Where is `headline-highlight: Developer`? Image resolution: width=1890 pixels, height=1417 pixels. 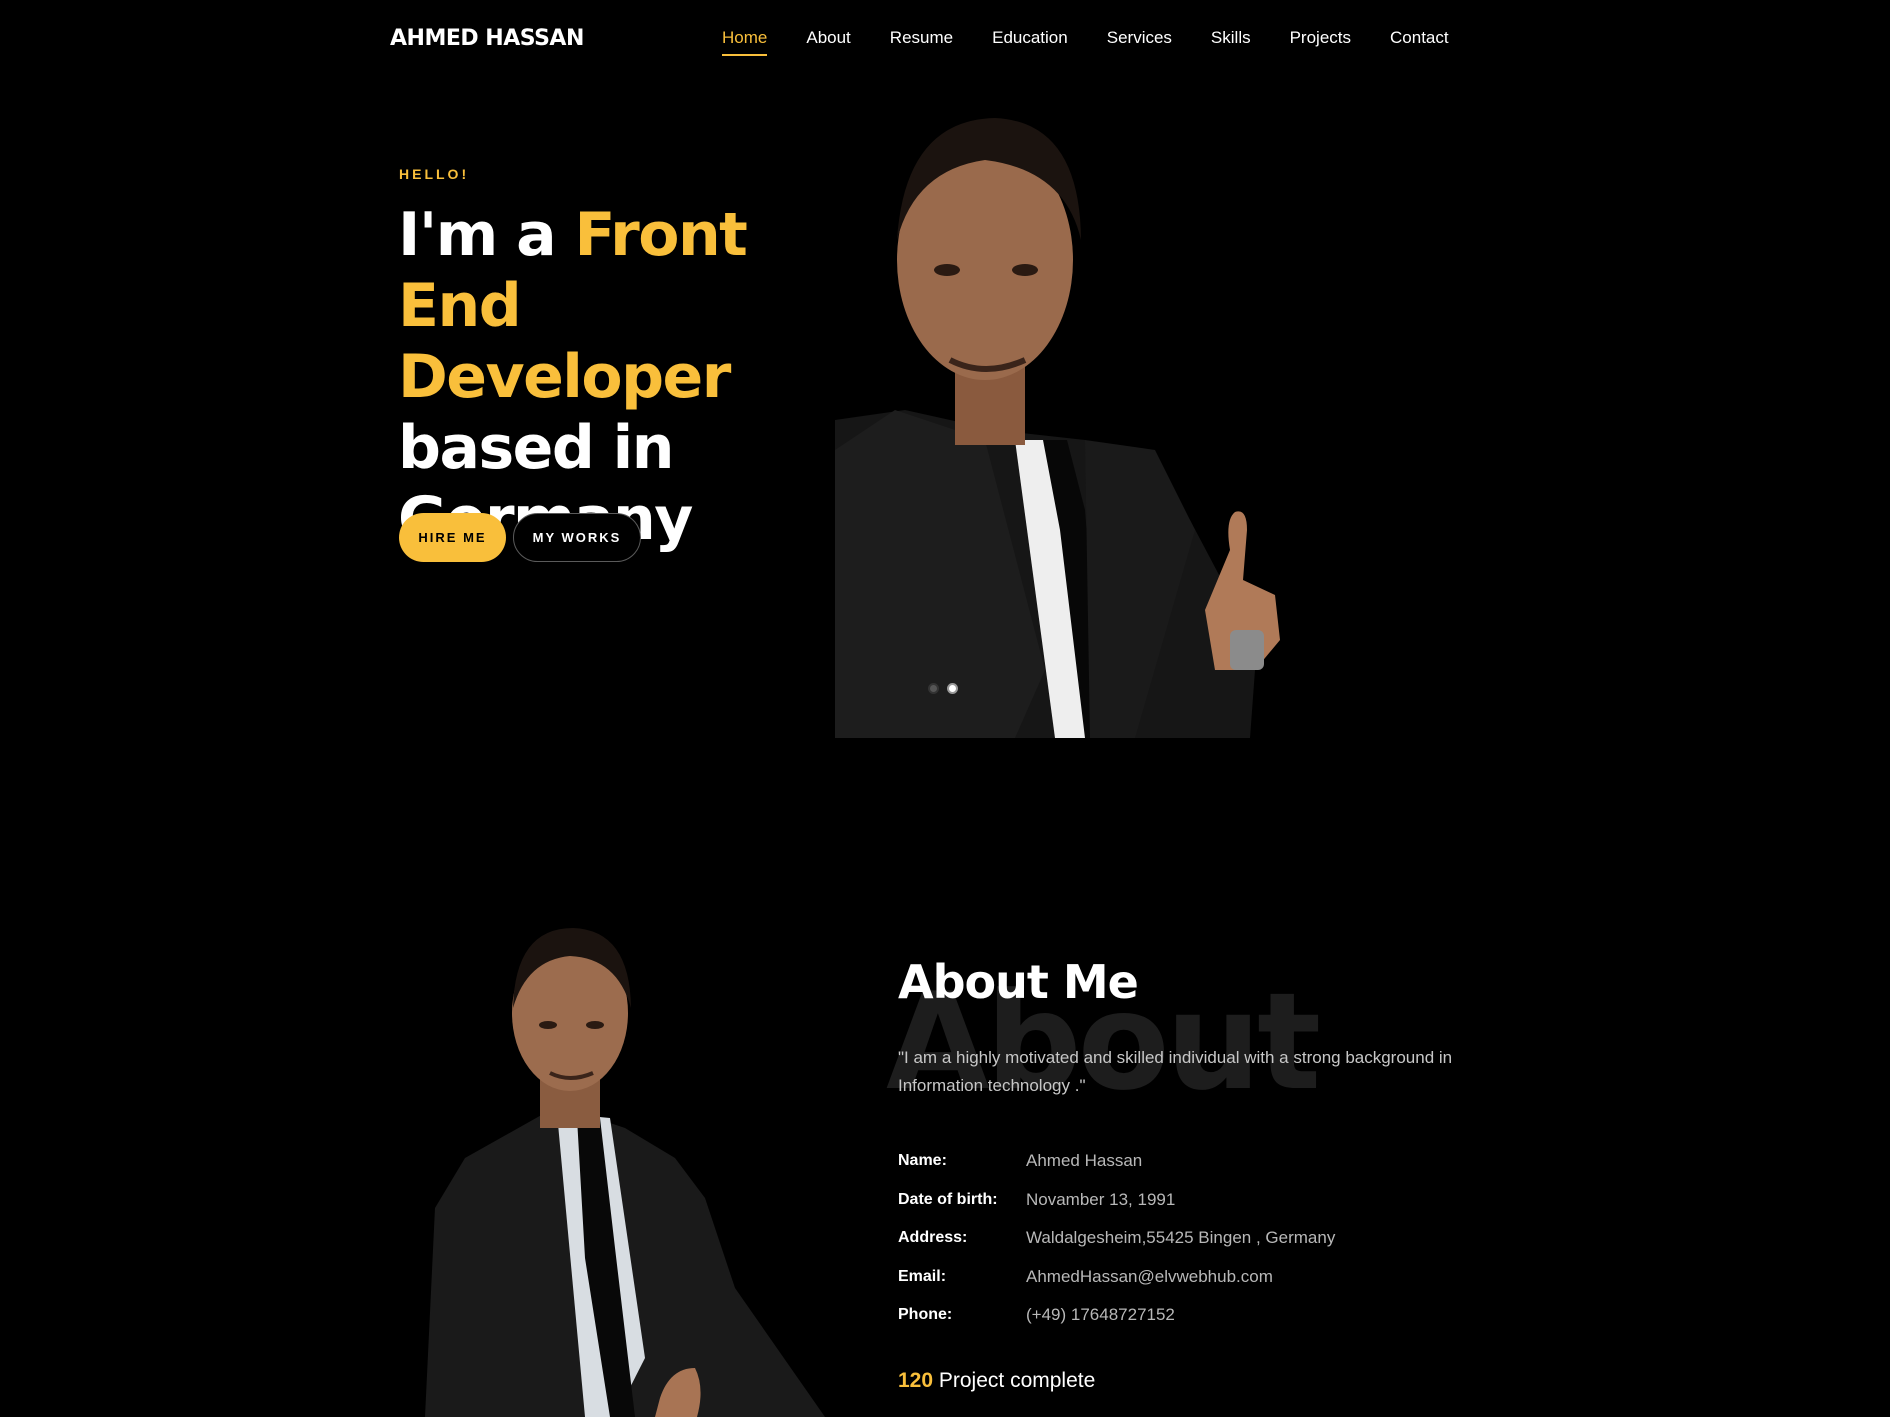 headline-highlight: Developer is located at coordinates (564, 377).